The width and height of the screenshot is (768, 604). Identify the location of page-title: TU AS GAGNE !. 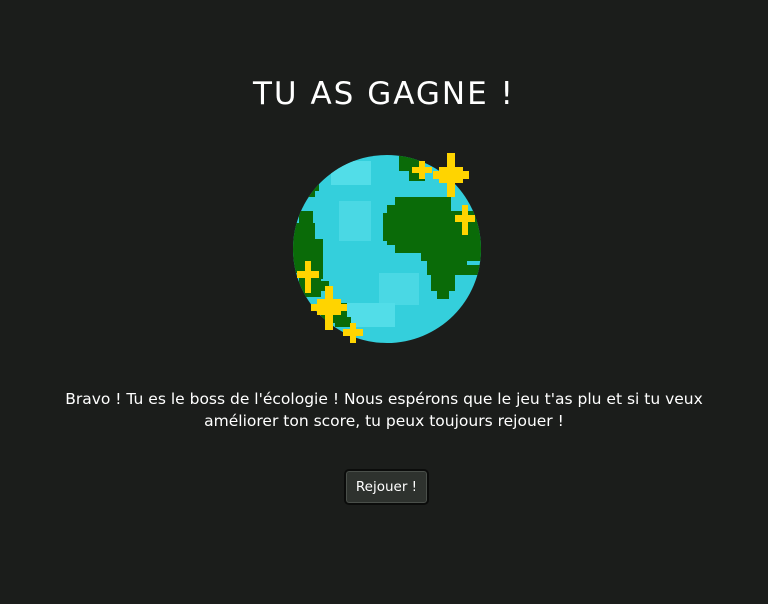
(384, 94).